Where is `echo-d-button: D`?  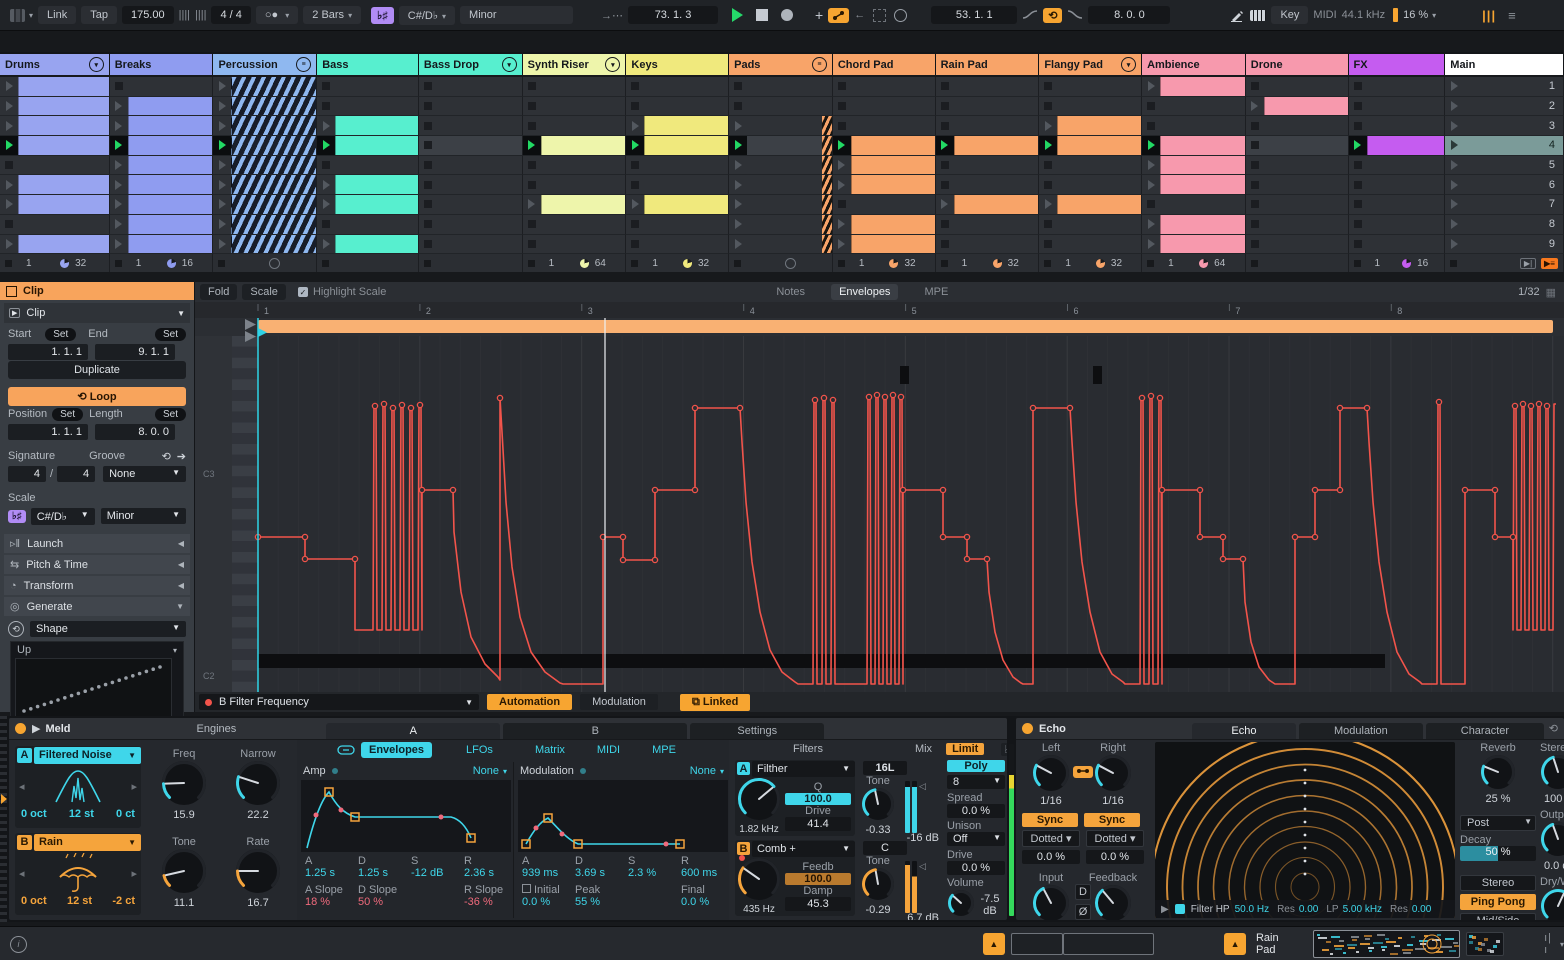 echo-d-button: D is located at coordinates (1083, 892).